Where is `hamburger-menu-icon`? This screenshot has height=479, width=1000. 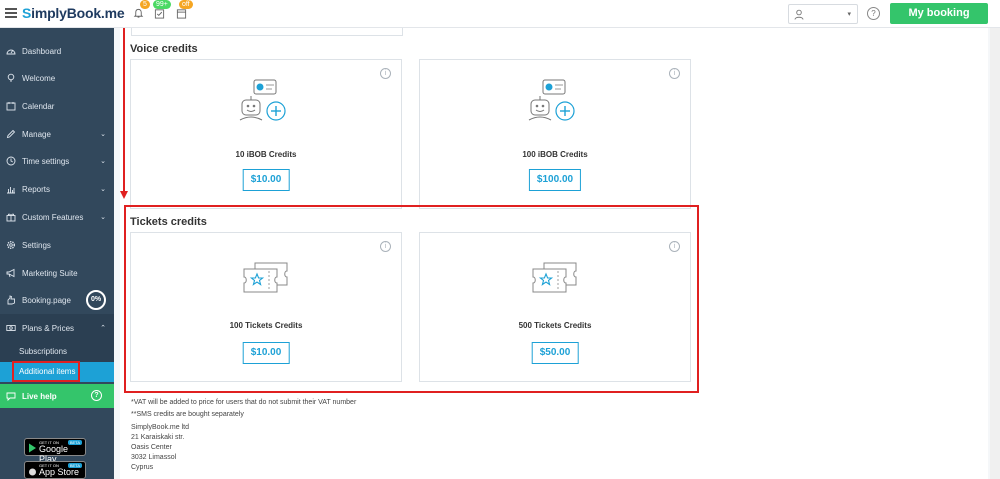 hamburger-menu-icon is located at coordinates (11, 13).